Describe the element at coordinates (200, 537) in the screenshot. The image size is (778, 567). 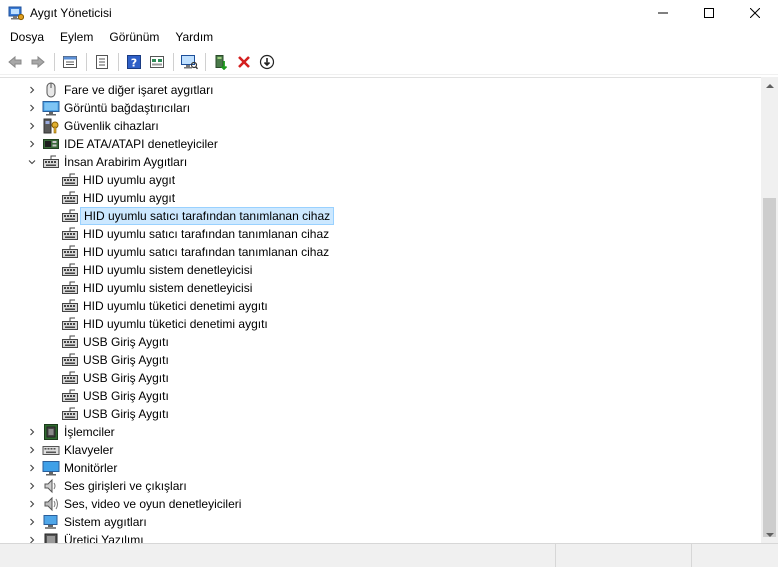
I see `tree-category-firmware: Üretici Yazılımı` at that location.